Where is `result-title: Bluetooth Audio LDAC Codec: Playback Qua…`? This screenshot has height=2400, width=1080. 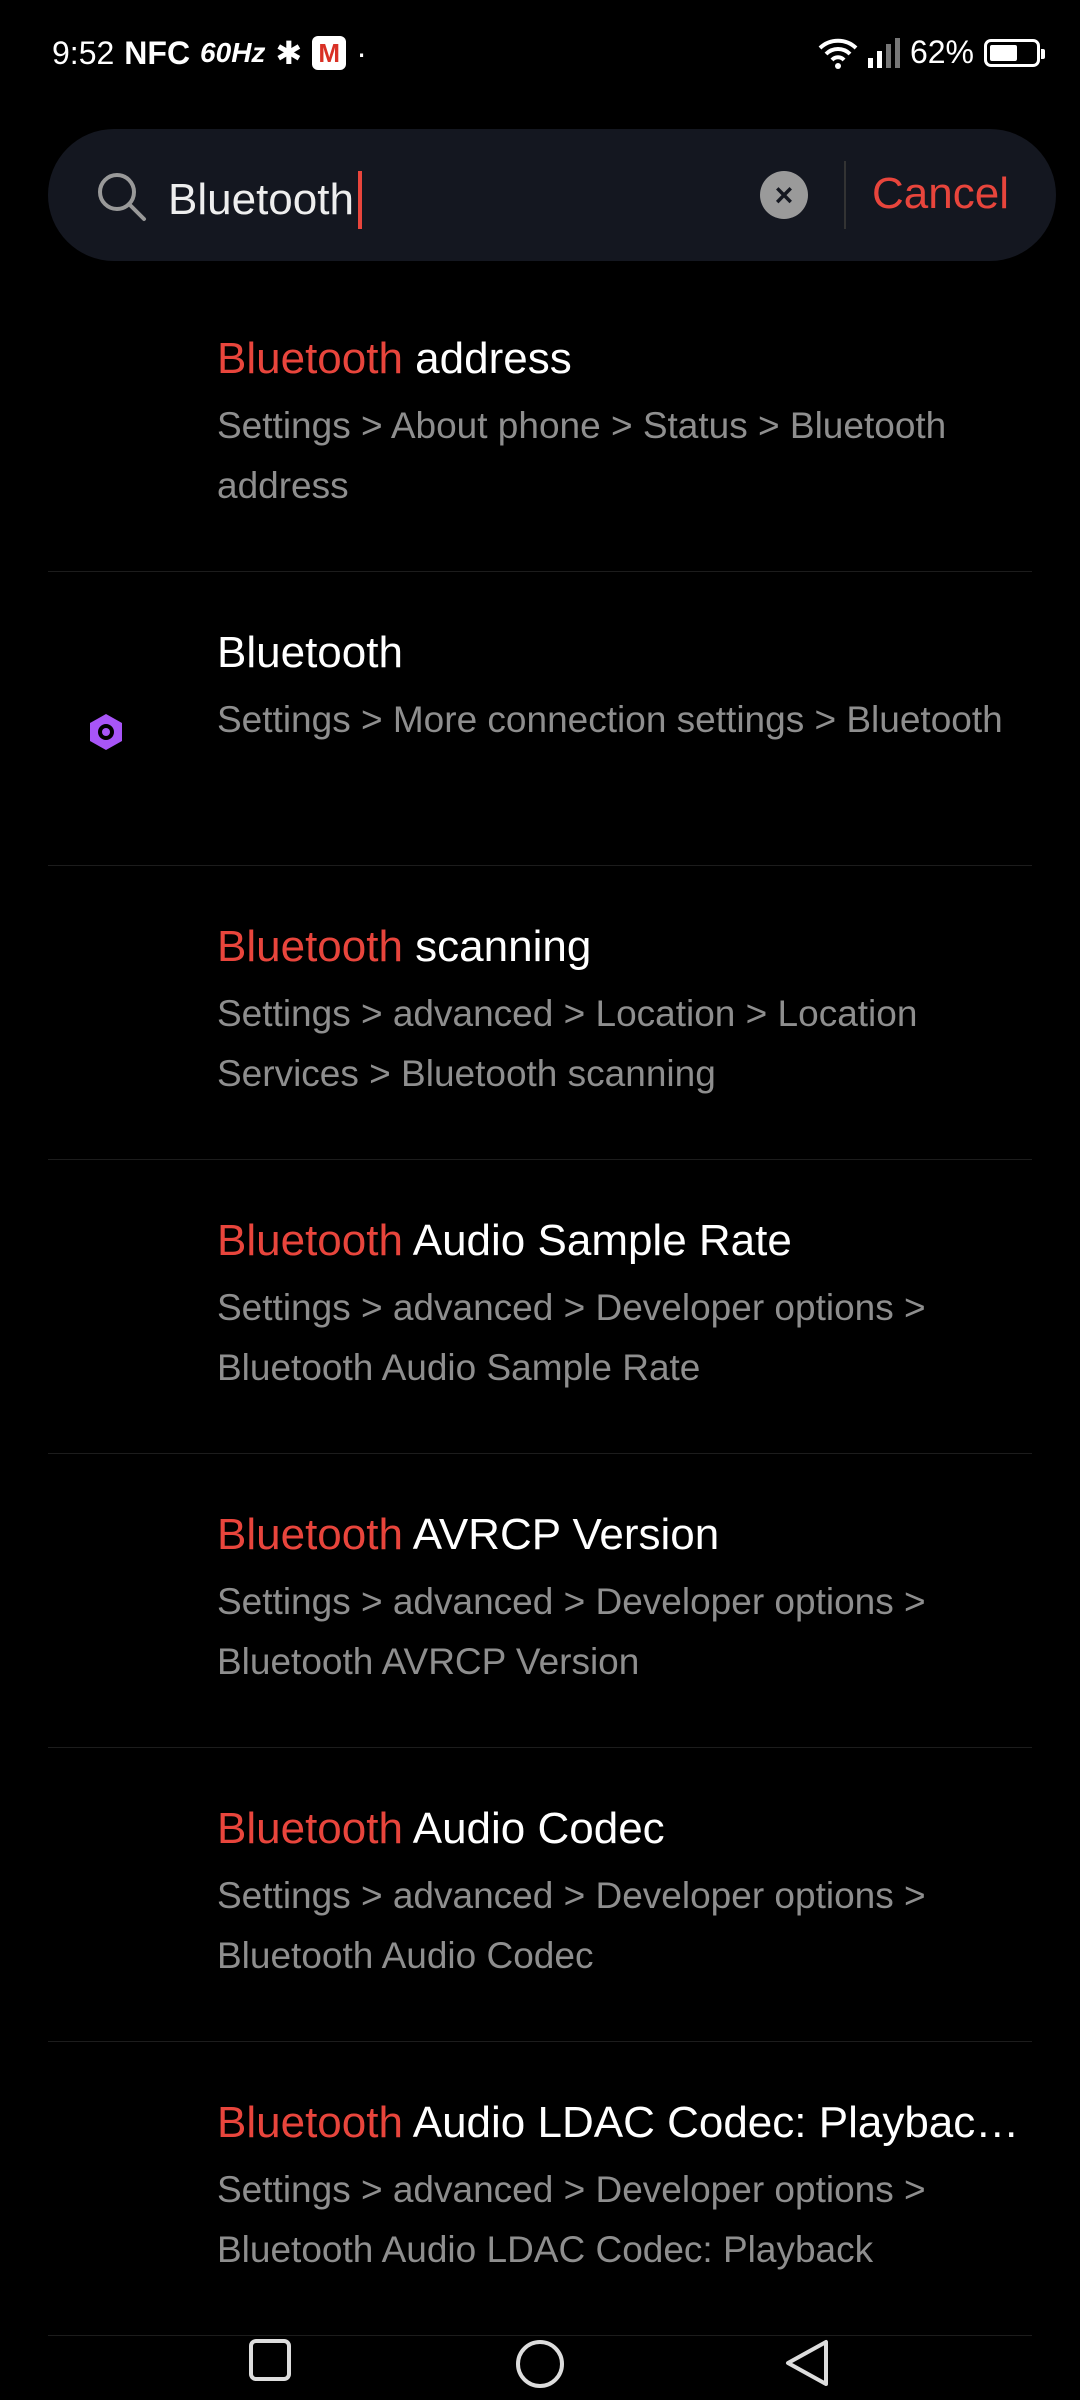
result-title: Bluetooth Audio LDAC Codec: Playback Qua… is located at coordinates (622, 2123).